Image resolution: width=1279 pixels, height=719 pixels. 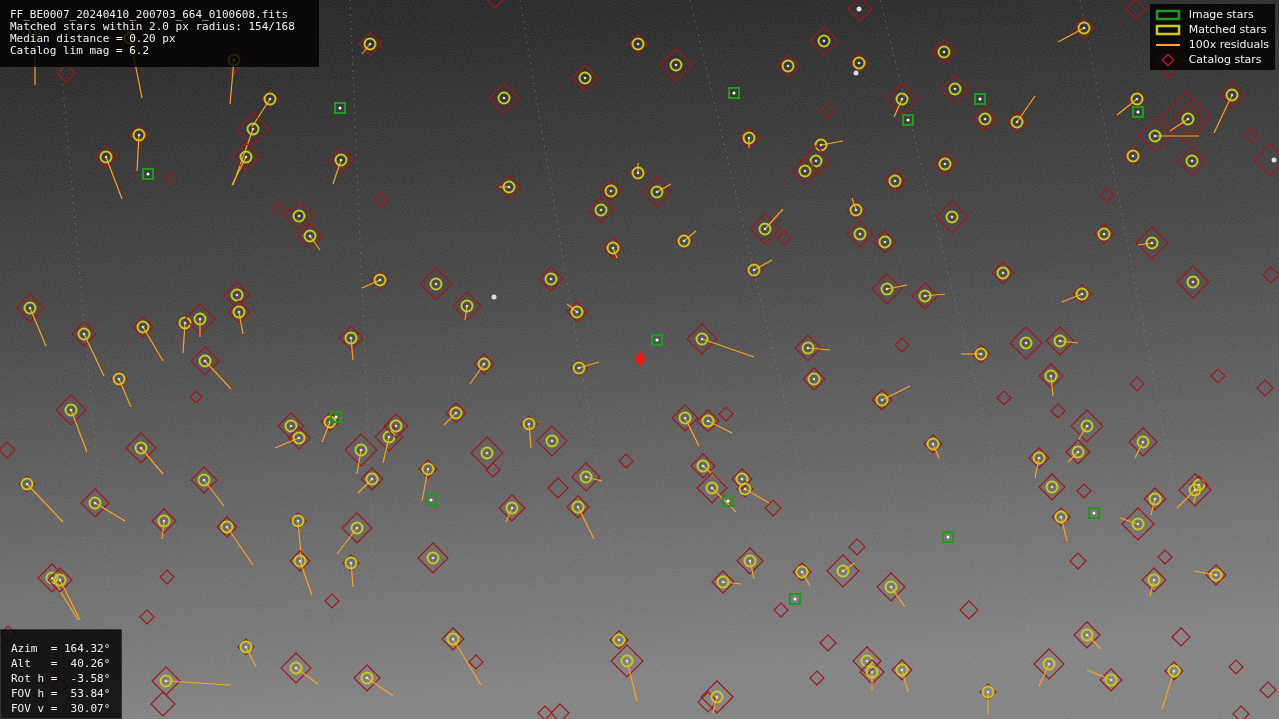 I want to click on pointing-text: Rot h = -3.58°, so click(x=61, y=678).